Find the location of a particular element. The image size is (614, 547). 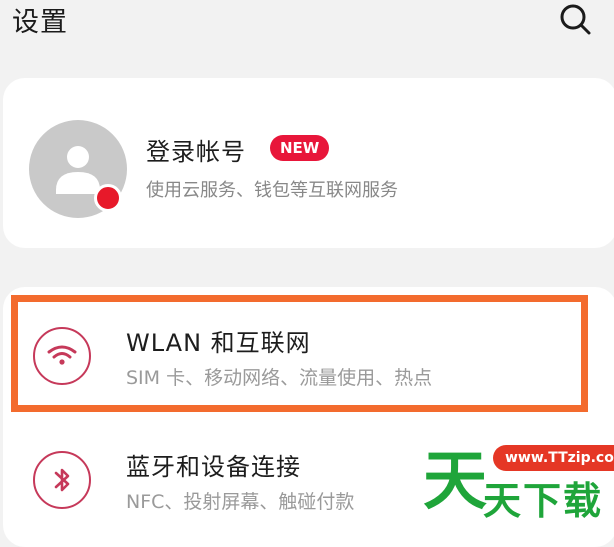

header: 设置 is located at coordinates (307, 29).